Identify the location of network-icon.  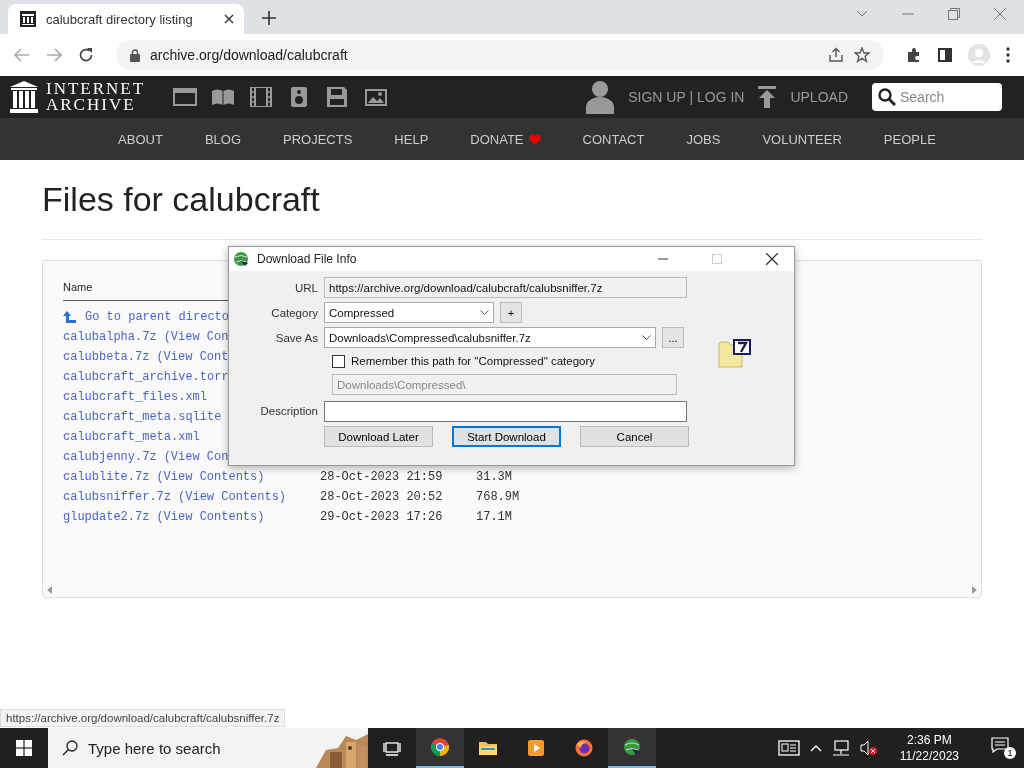
(840, 748).